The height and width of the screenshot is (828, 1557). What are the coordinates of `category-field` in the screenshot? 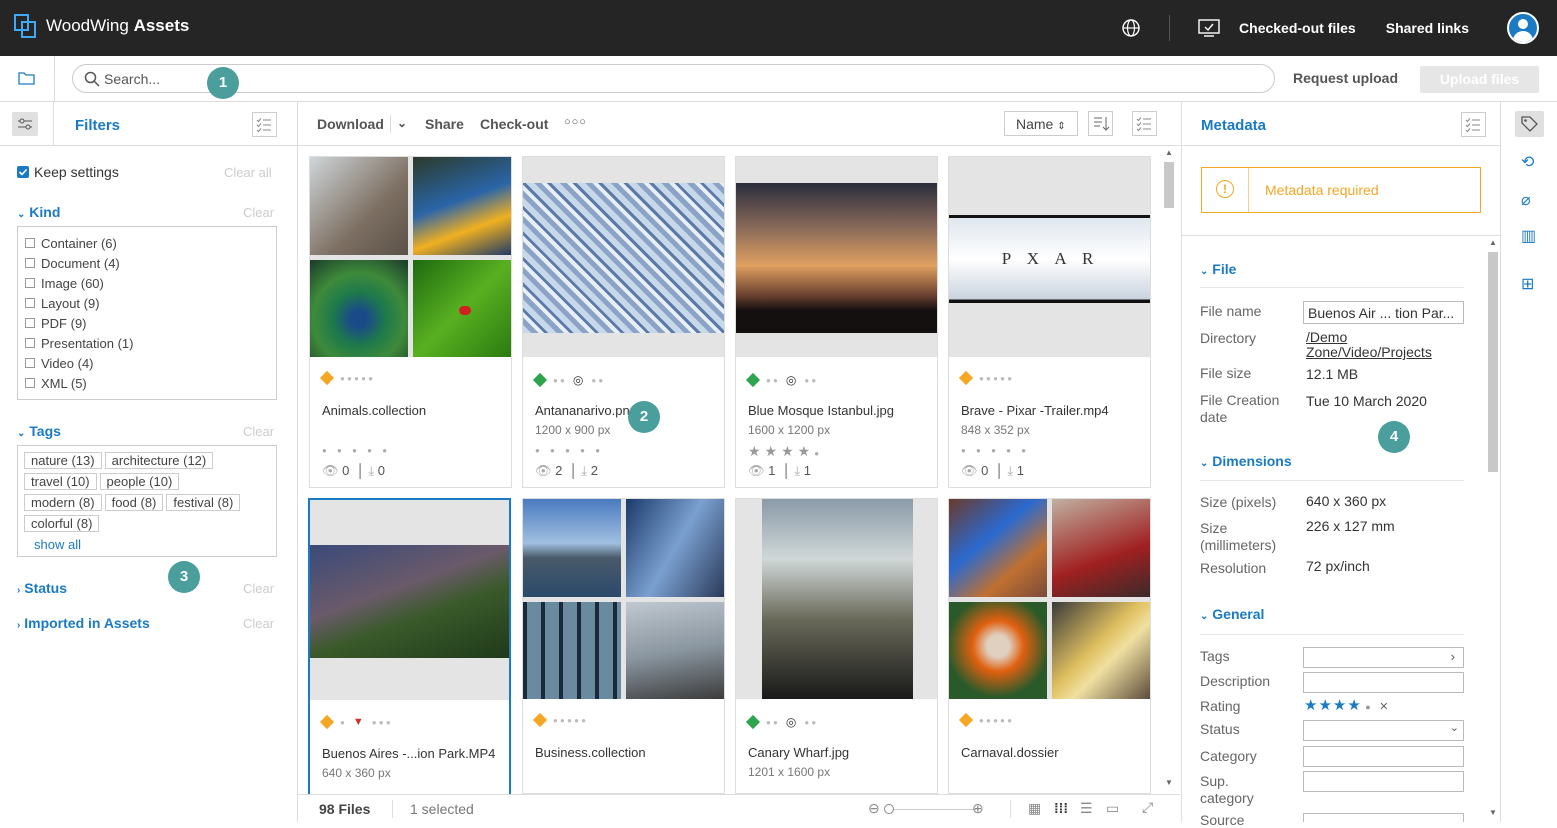 It's located at (1383, 756).